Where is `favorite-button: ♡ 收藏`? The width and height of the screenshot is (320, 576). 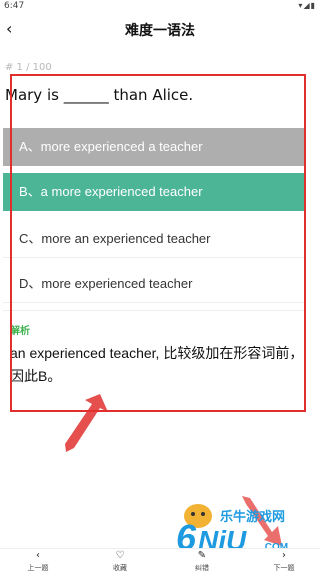
favorite-button: ♡ 收藏 is located at coordinates (120, 562).